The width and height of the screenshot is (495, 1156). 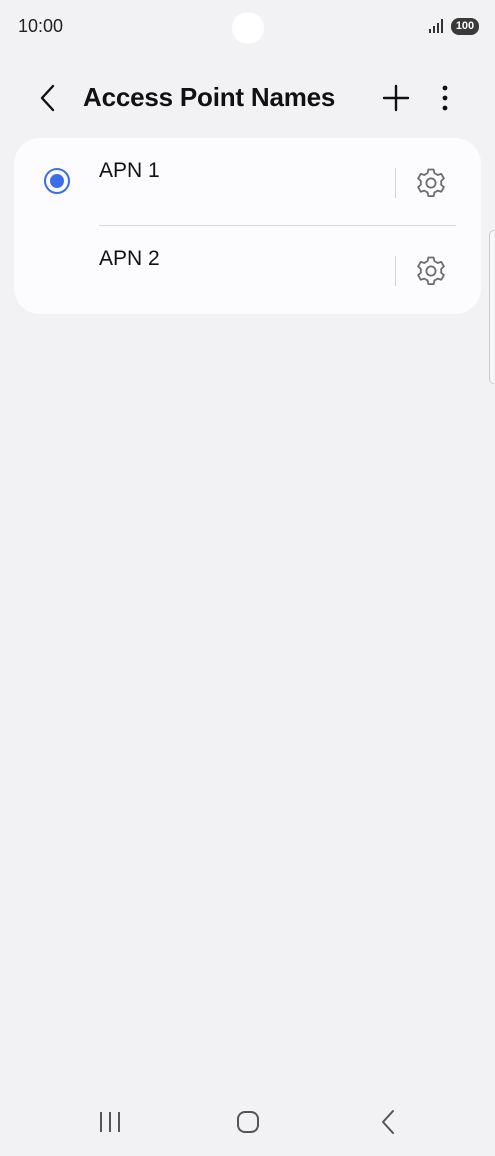 I want to click on back-icon, so click(x=388, y=1122).